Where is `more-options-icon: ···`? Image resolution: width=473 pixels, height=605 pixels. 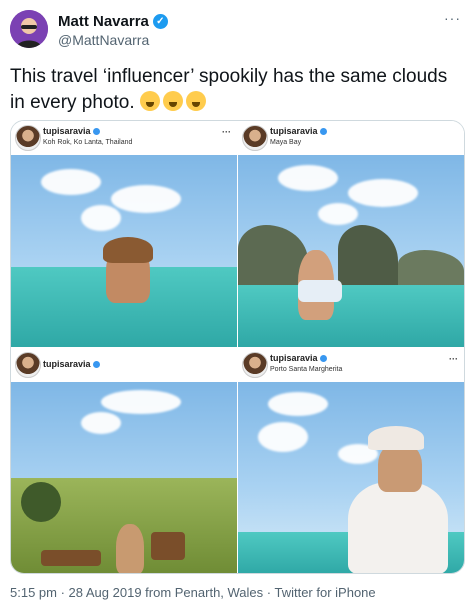 more-options-icon: ··· is located at coordinates (452, 18).